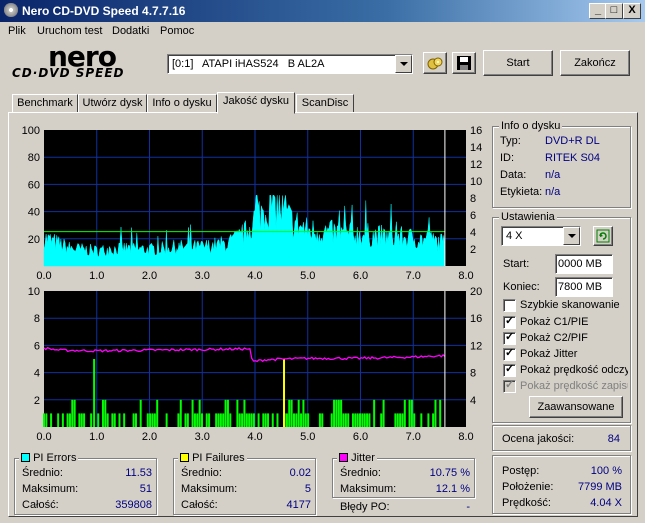 The image size is (645, 523). I want to click on chart1-x-tick: 5.0, so click(307, 276).